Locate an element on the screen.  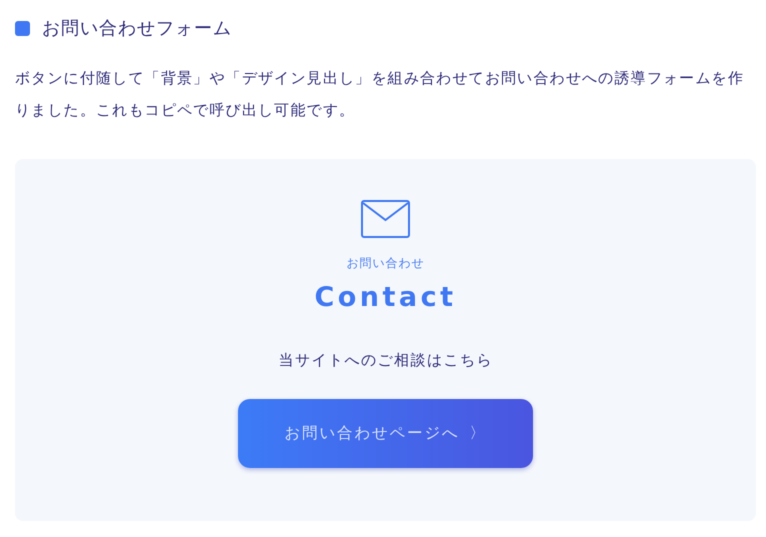
contact-page-button: お問い合わせページへ 〉 is located at coordinates (385, 433).